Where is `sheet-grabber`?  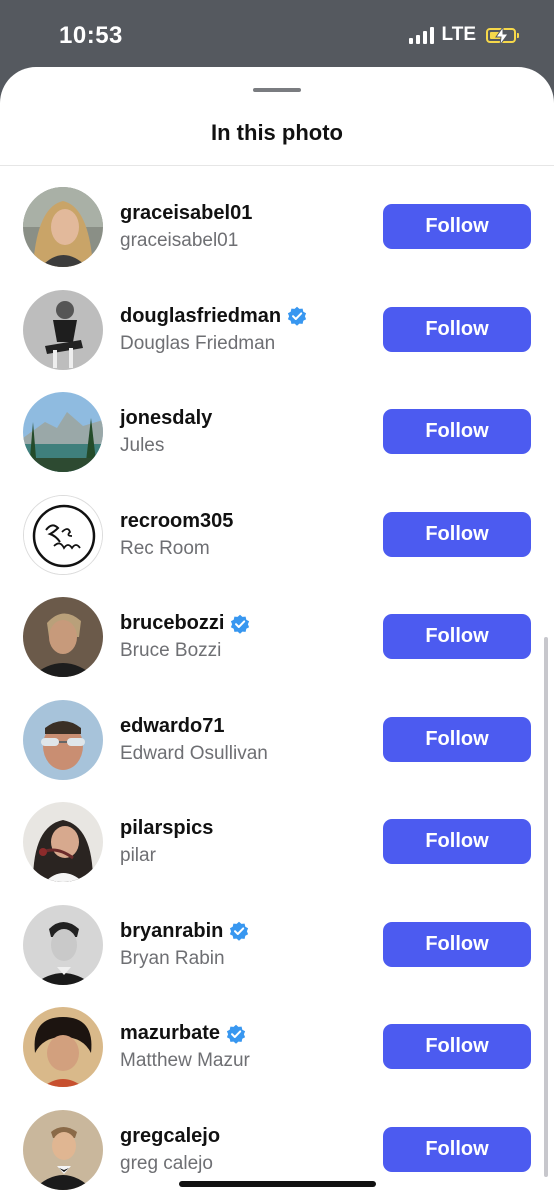 sheet-grabber is located at coordinates (277, 90).